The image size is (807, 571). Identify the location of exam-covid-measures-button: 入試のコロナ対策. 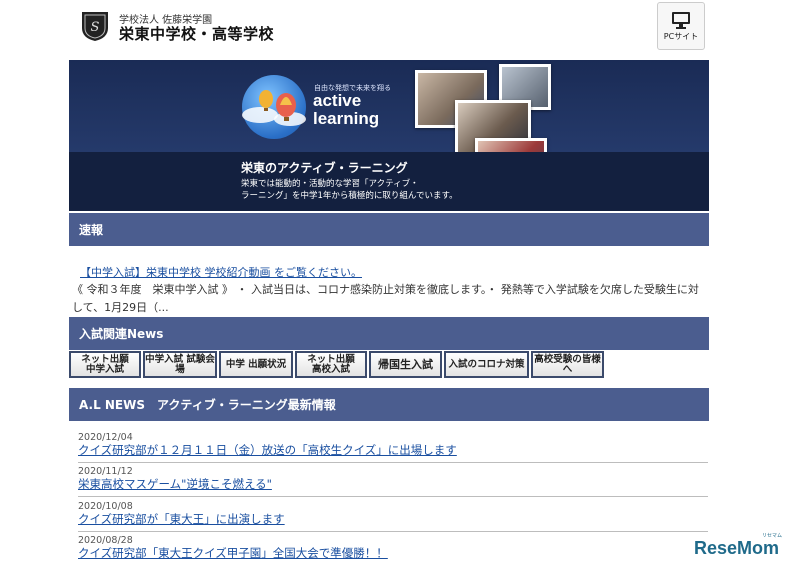
(486, 364).